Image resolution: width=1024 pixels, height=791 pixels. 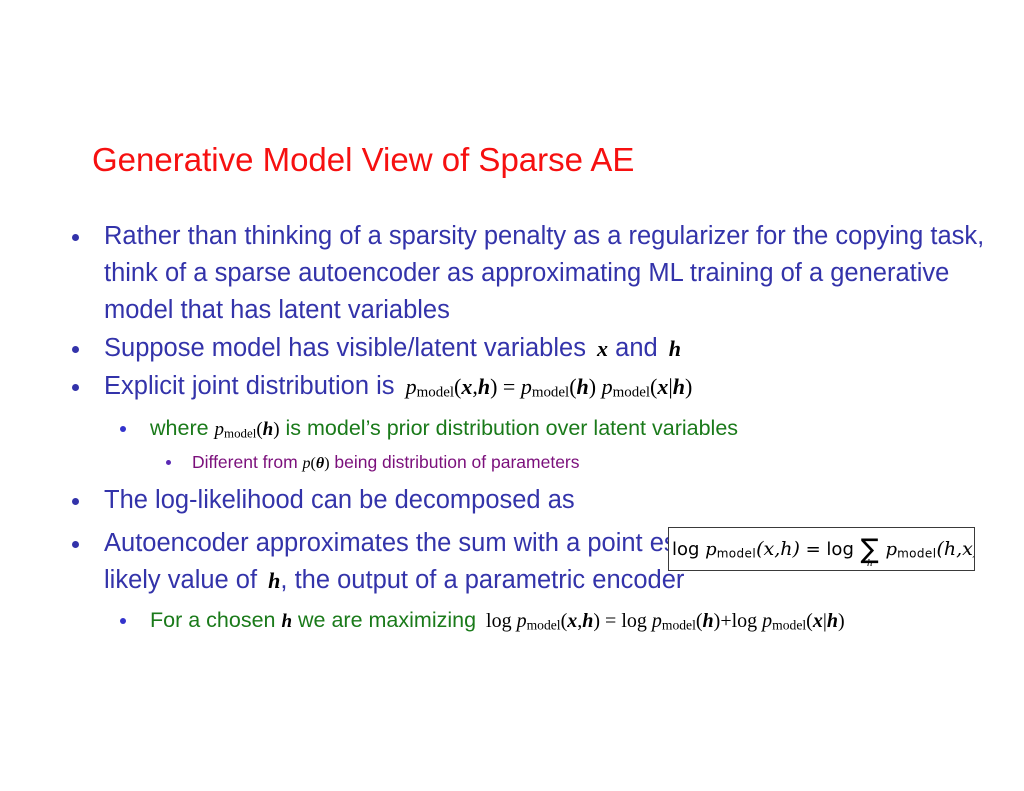 What do you see at coordinates (387, 620) in the screenshot?
I see `sub-bullet-text-mid: we are maximizing` at bounding box center [387, 620].